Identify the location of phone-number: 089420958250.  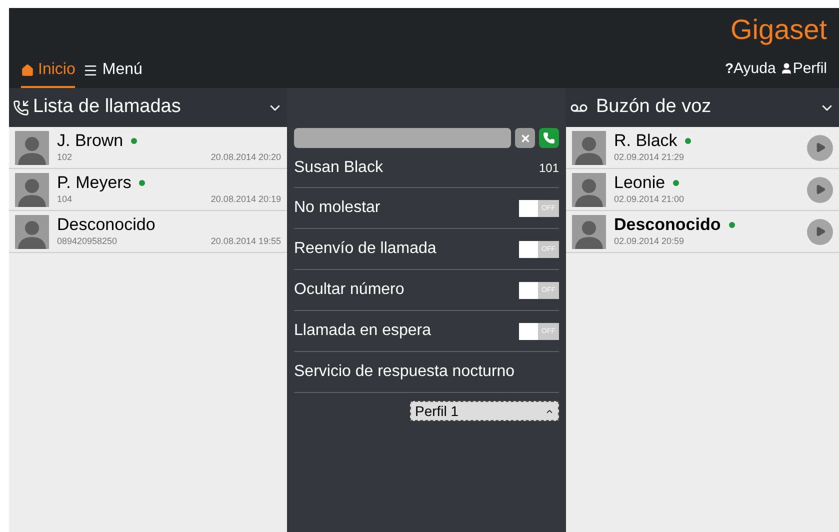
(87, 241).